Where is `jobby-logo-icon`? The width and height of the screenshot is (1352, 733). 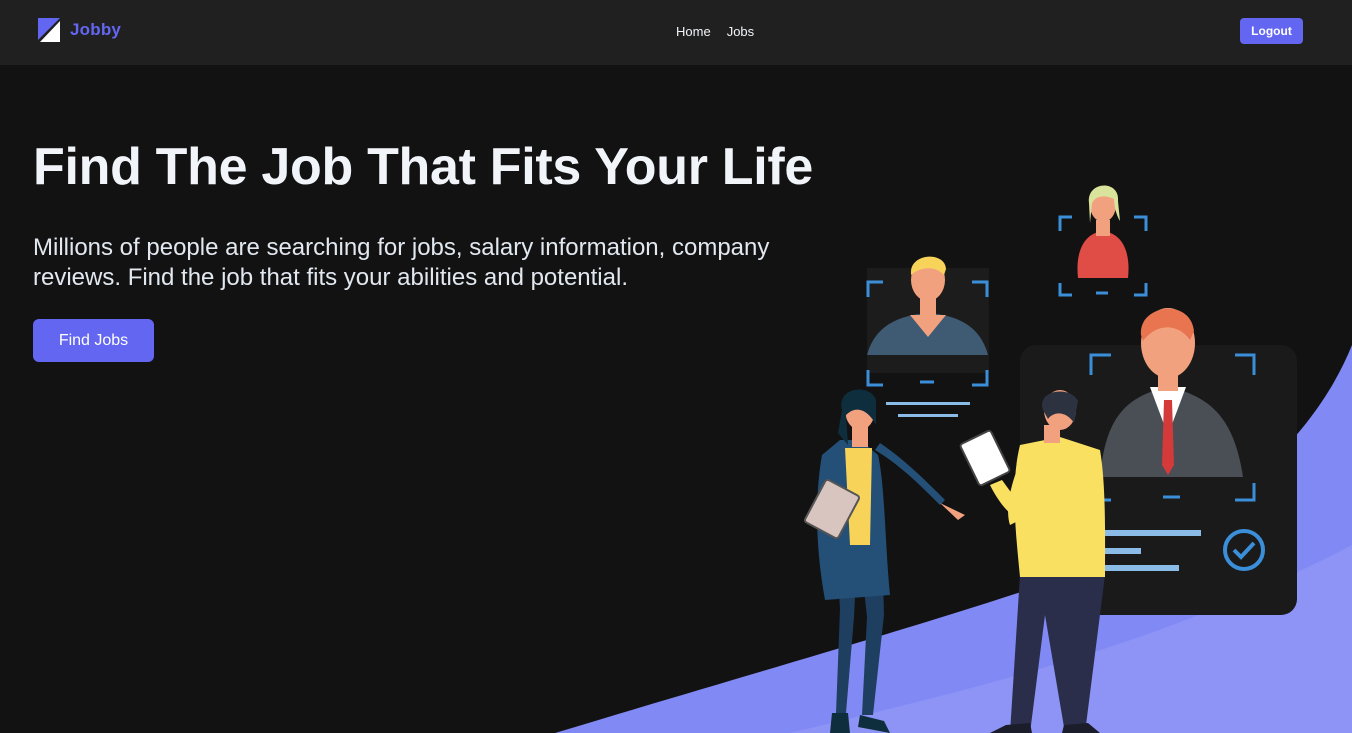
jobby-logo-icon is located at coordinates (49, 30).